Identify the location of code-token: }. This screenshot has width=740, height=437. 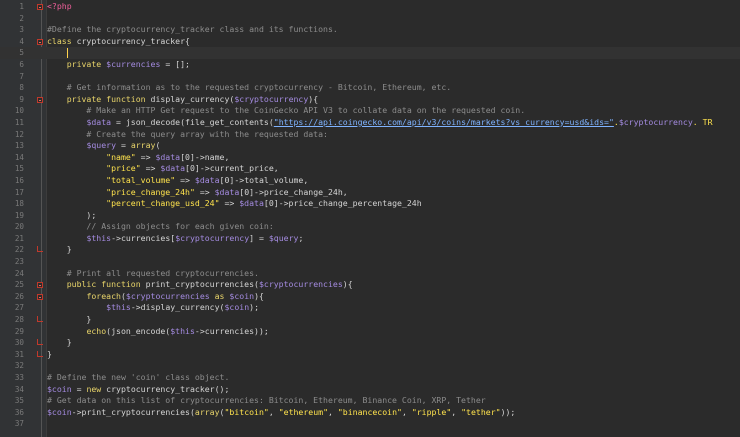
(59, 249).